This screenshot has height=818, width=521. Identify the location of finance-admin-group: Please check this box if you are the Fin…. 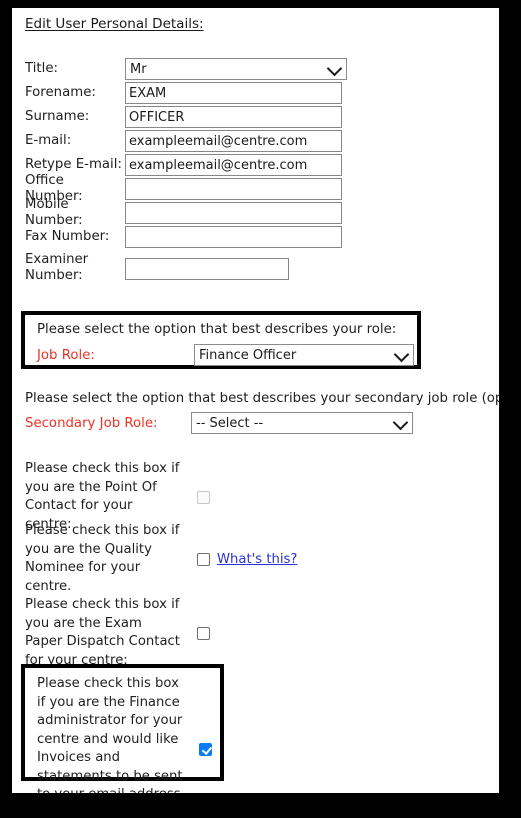
(127, 734).